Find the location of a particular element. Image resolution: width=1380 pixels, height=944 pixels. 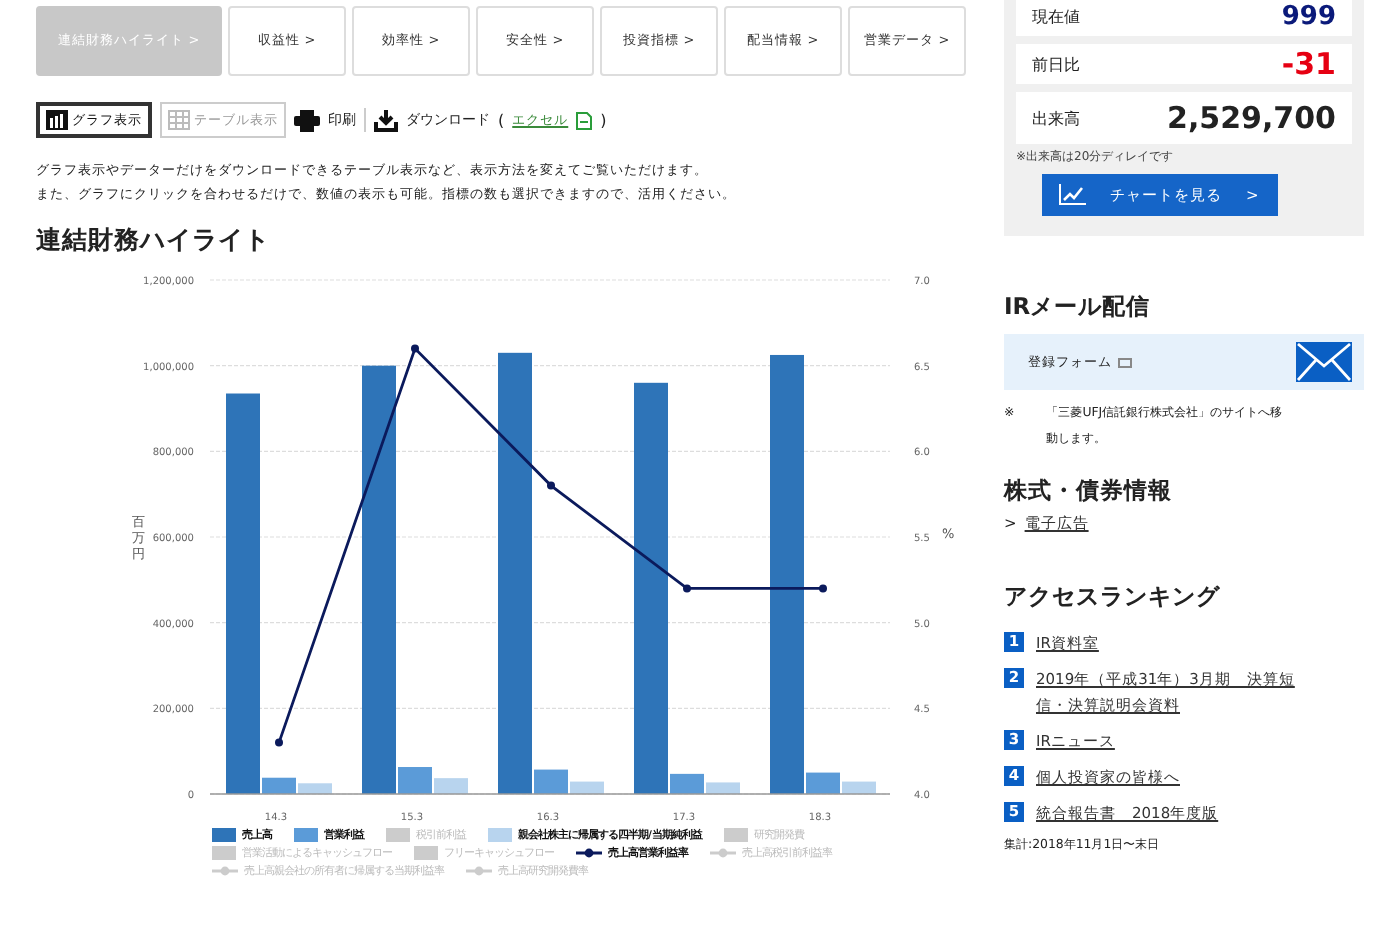

line-chart-icon is located at coordinates (1072, 195).